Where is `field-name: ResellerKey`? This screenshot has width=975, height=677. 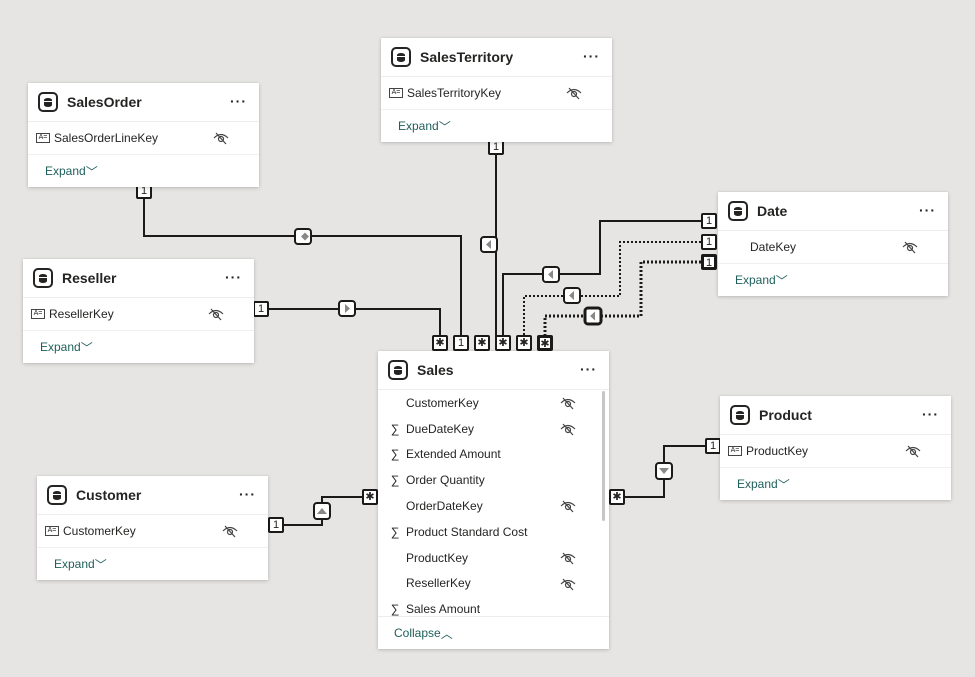 field-name: ResellerKey is located at coordinates (81, 314).